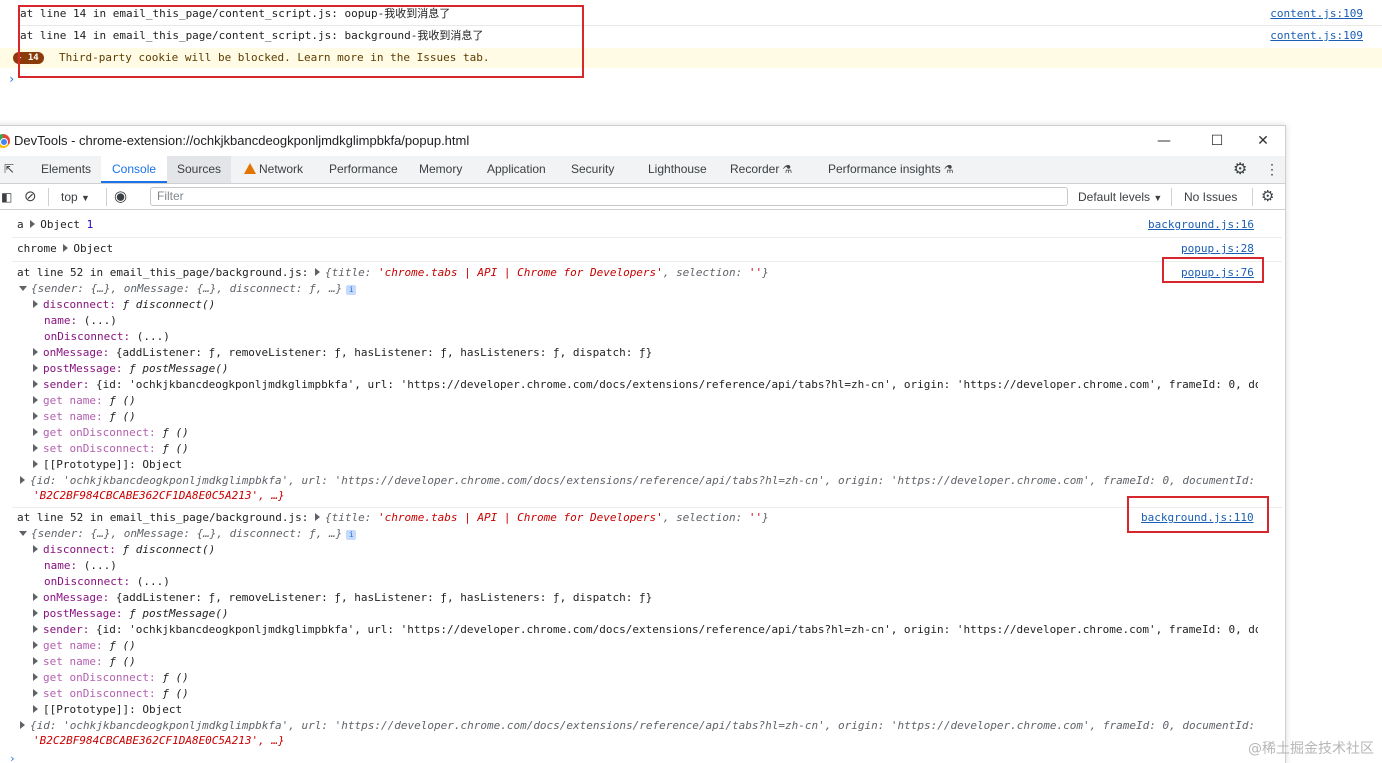 The image size is (1382, 763). What do you see at coordinates (609, 196) in the screenshot?
I see `filter-input: Filter` at bounding box center [609, 196].